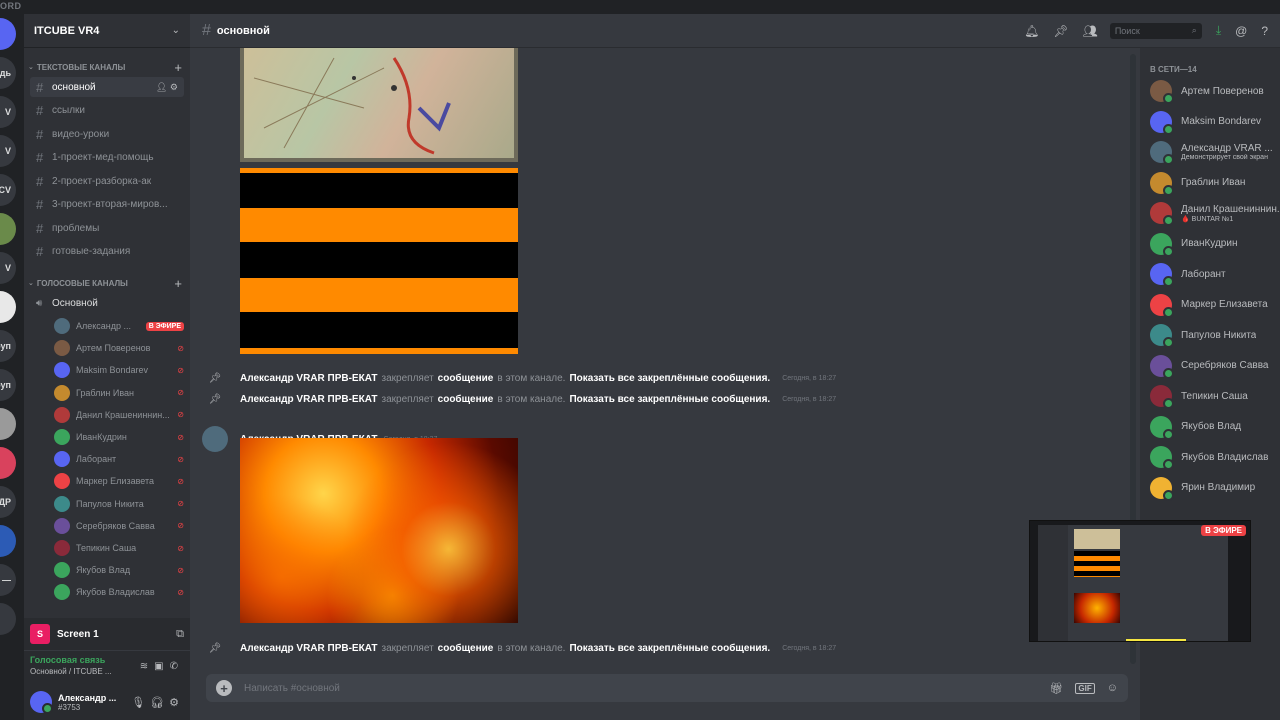 The image size is (1280, 720). What do you see at coordinates (1090, 31) in the screenshot?
I see `members-icon: 👥︎` at bounding box center [1090, 31].